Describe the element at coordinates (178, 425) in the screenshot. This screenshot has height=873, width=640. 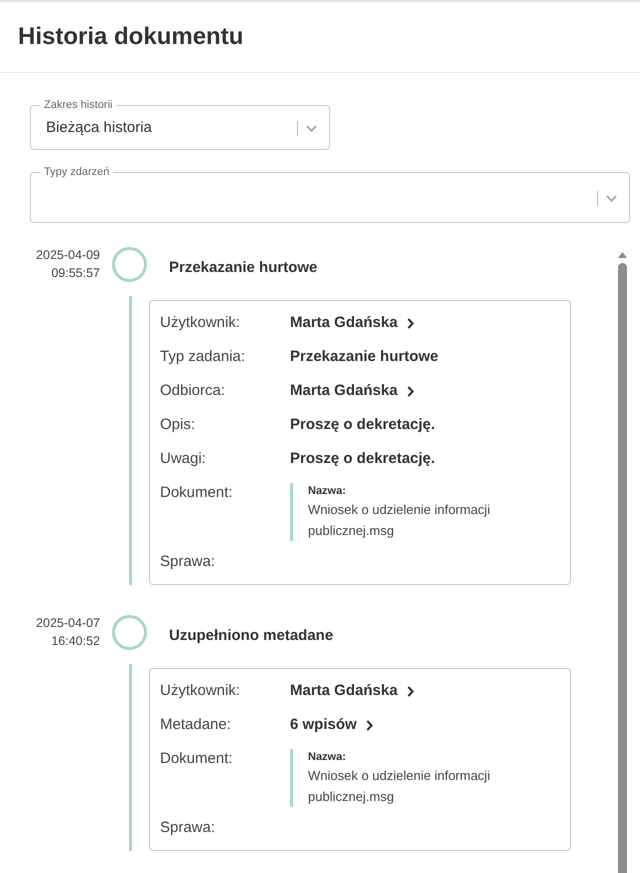
I see `detail-label: Opis:` at that location.